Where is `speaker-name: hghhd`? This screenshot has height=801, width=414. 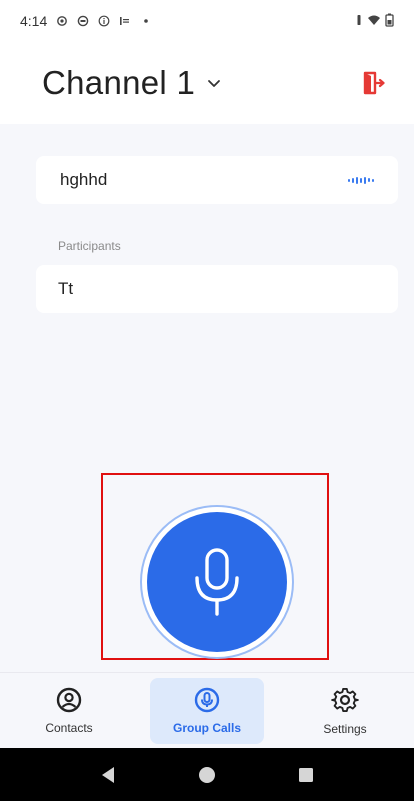 speaker-name: hghhd is located at coordinates (84, 179).